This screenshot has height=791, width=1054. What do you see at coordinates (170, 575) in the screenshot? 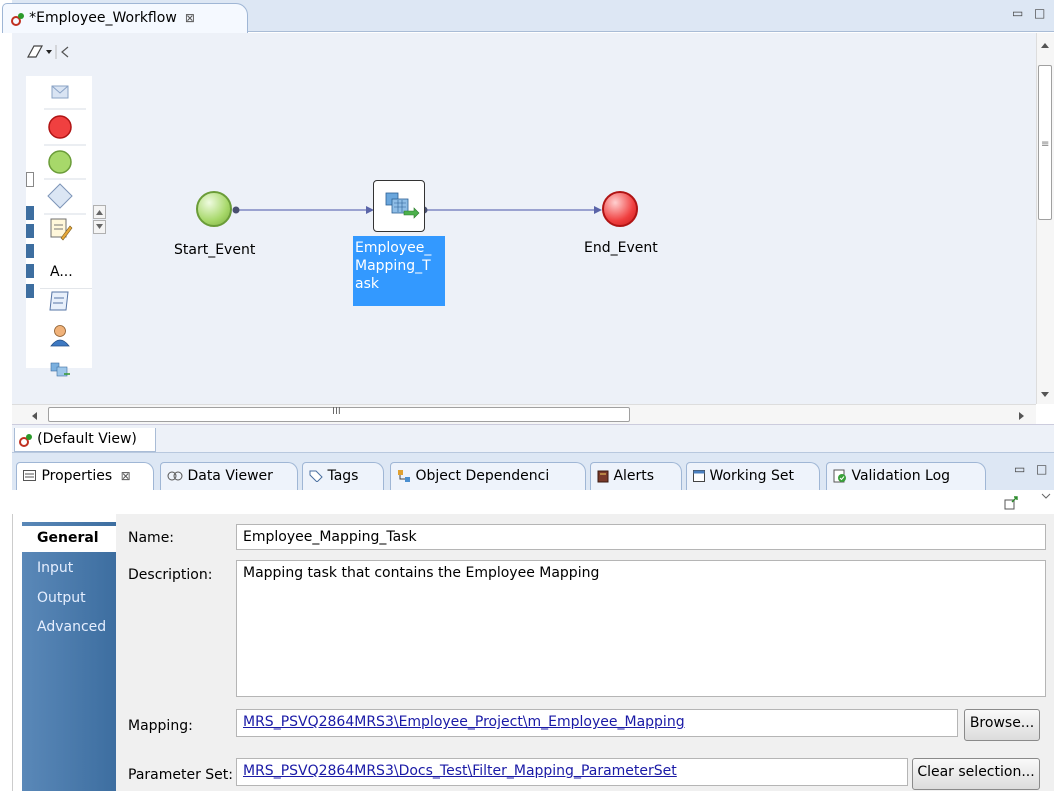
I see `description-label: Description:` at bounding box center [170, 575].